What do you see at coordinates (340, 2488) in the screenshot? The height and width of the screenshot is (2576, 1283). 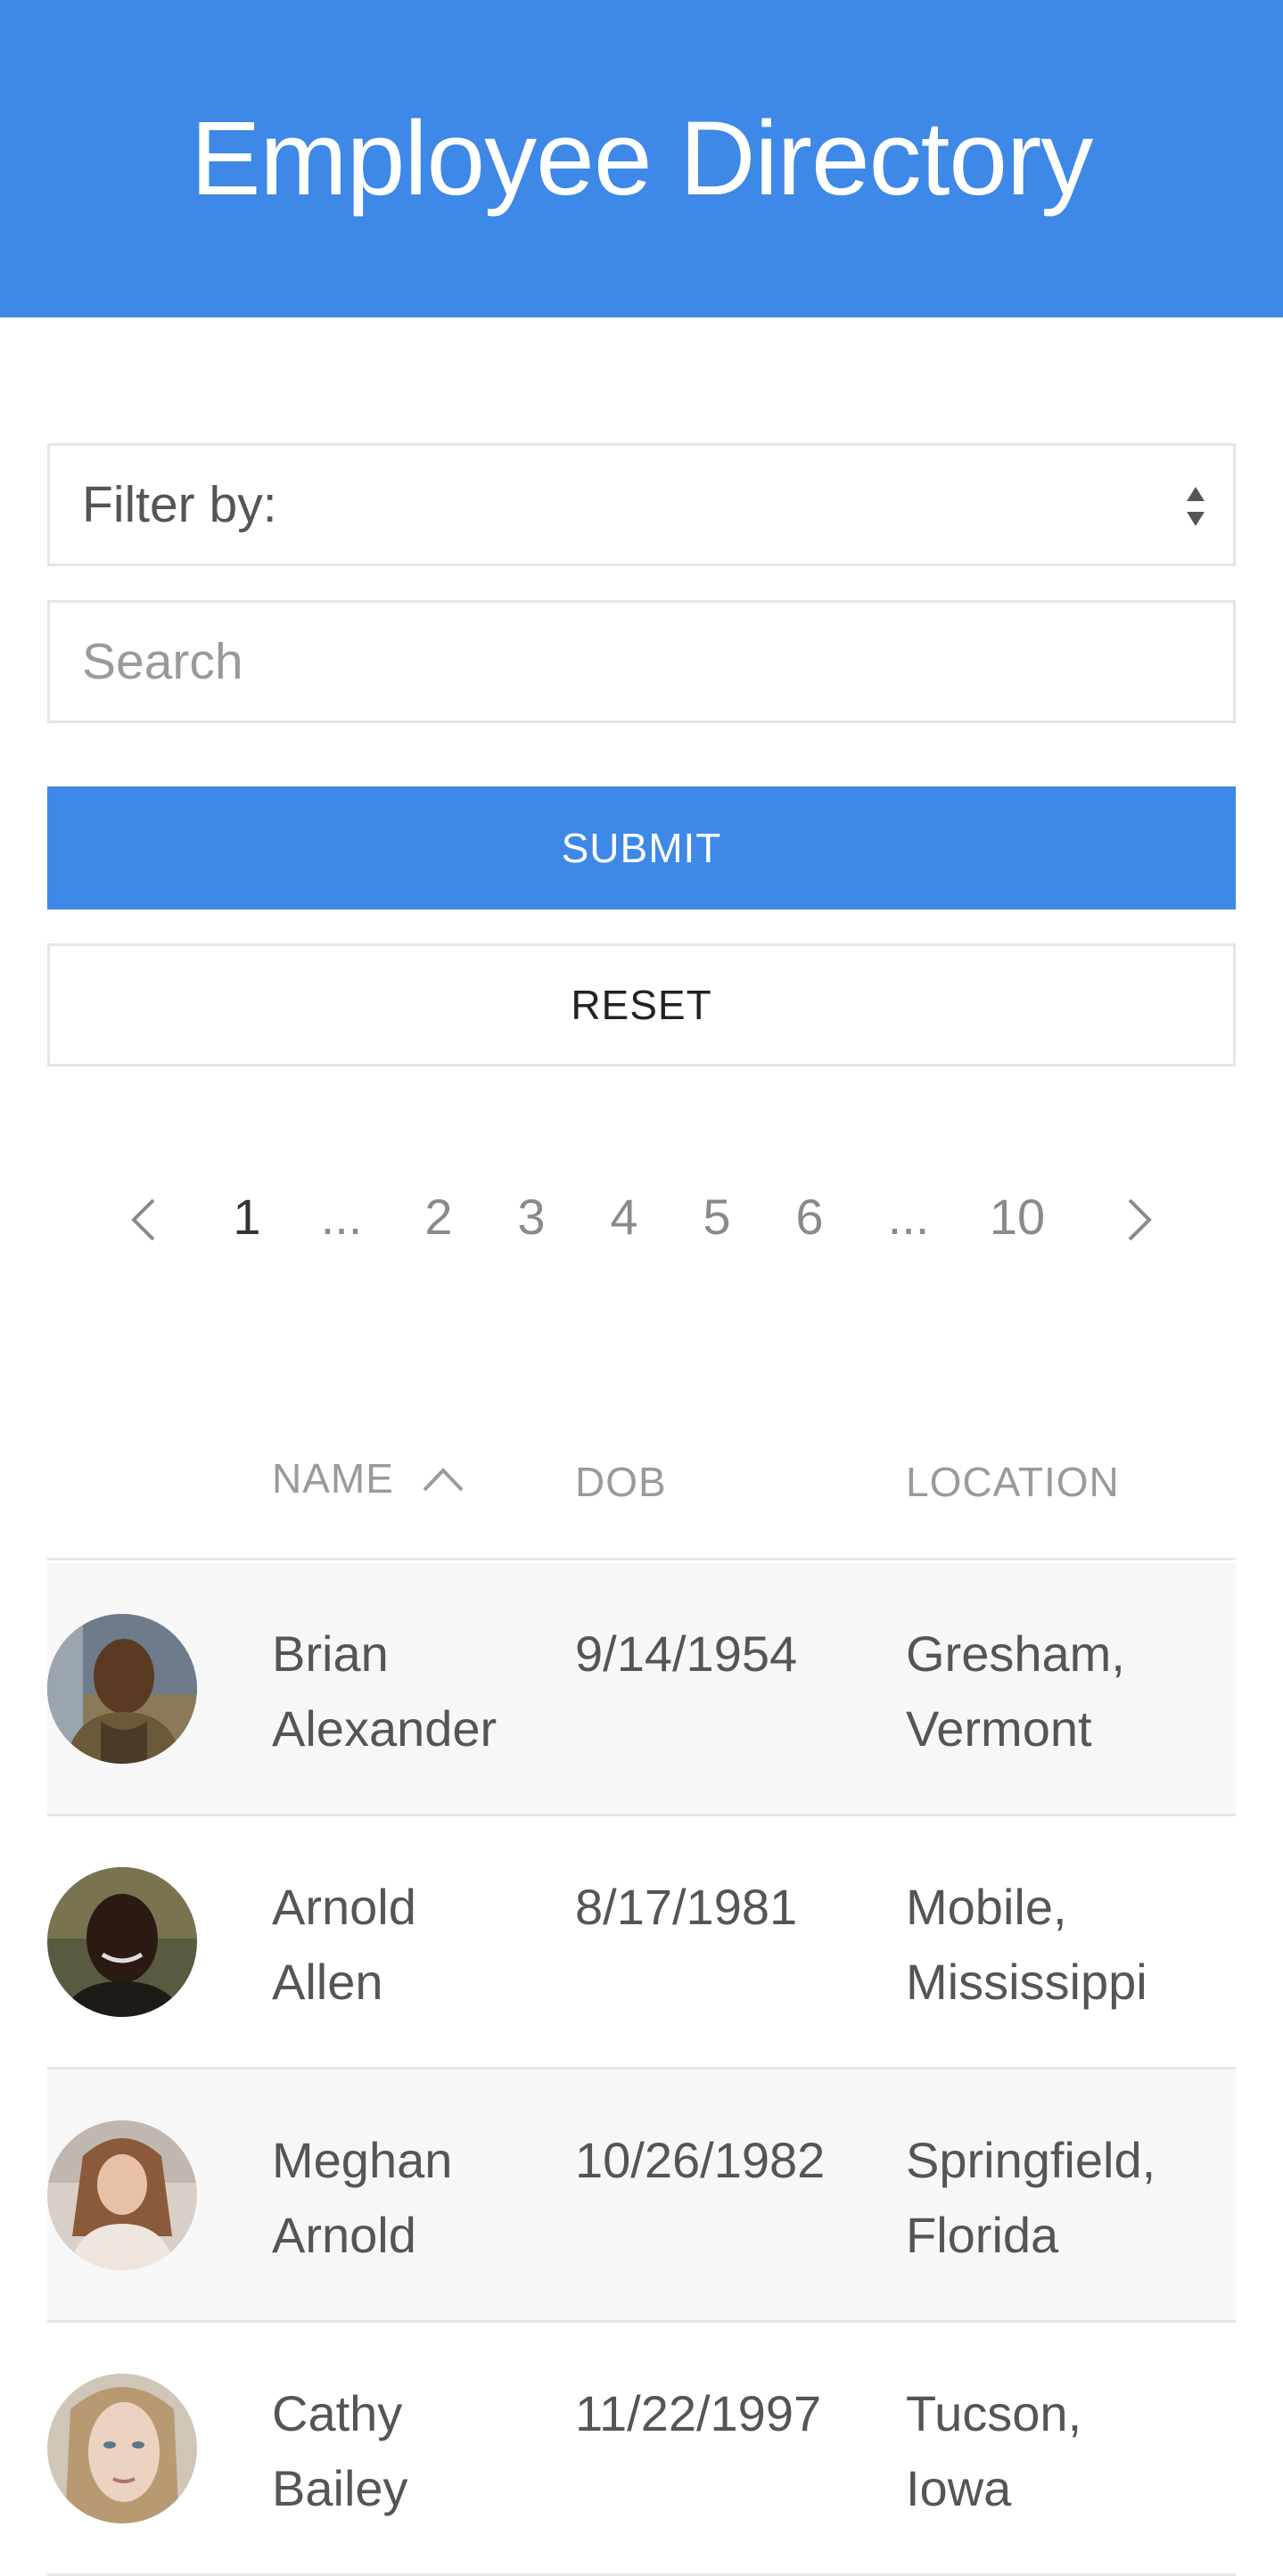 I see `last-name: Bailey` at bounding box center [340, 2488].